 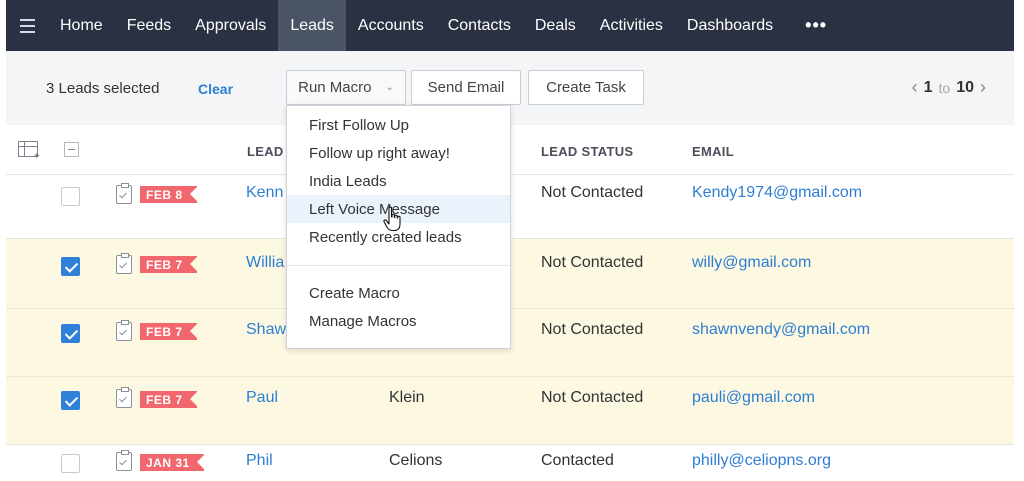 I want to click on lead-status: Contacted, so click(x=577, y=460).